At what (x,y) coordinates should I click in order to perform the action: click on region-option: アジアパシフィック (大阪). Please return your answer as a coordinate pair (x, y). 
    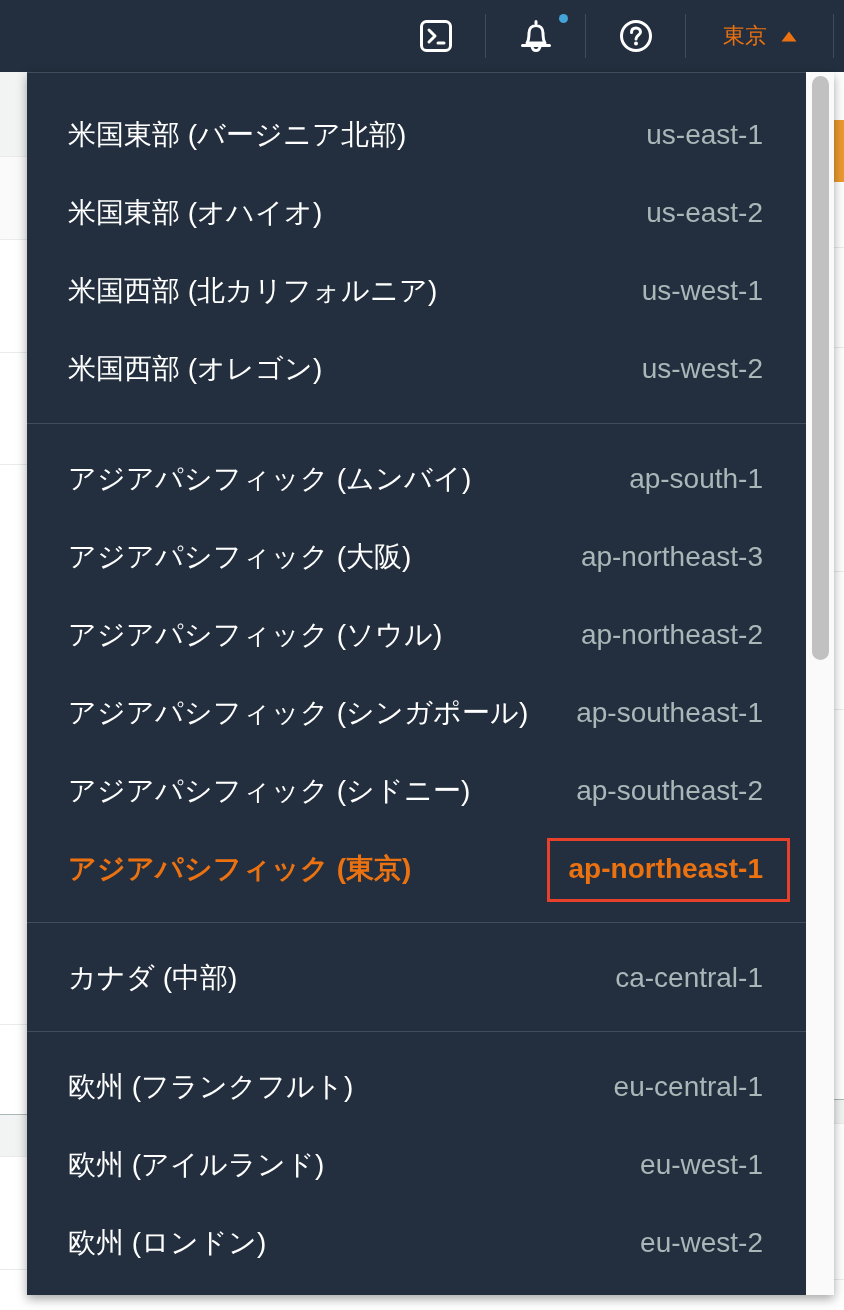
    Looking at the image, I should click on (240, 557).